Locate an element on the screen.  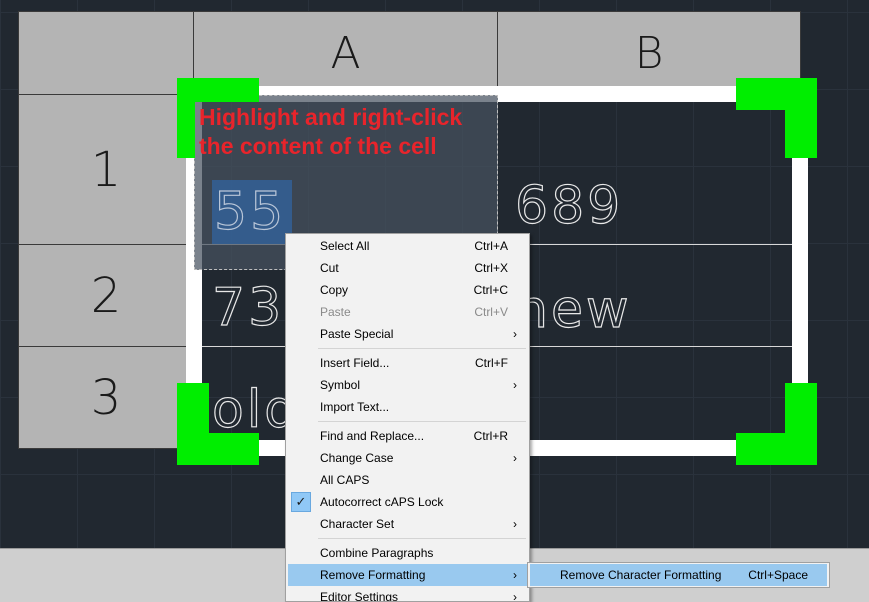
cell-b2: new is located at coordinates (572, 309).